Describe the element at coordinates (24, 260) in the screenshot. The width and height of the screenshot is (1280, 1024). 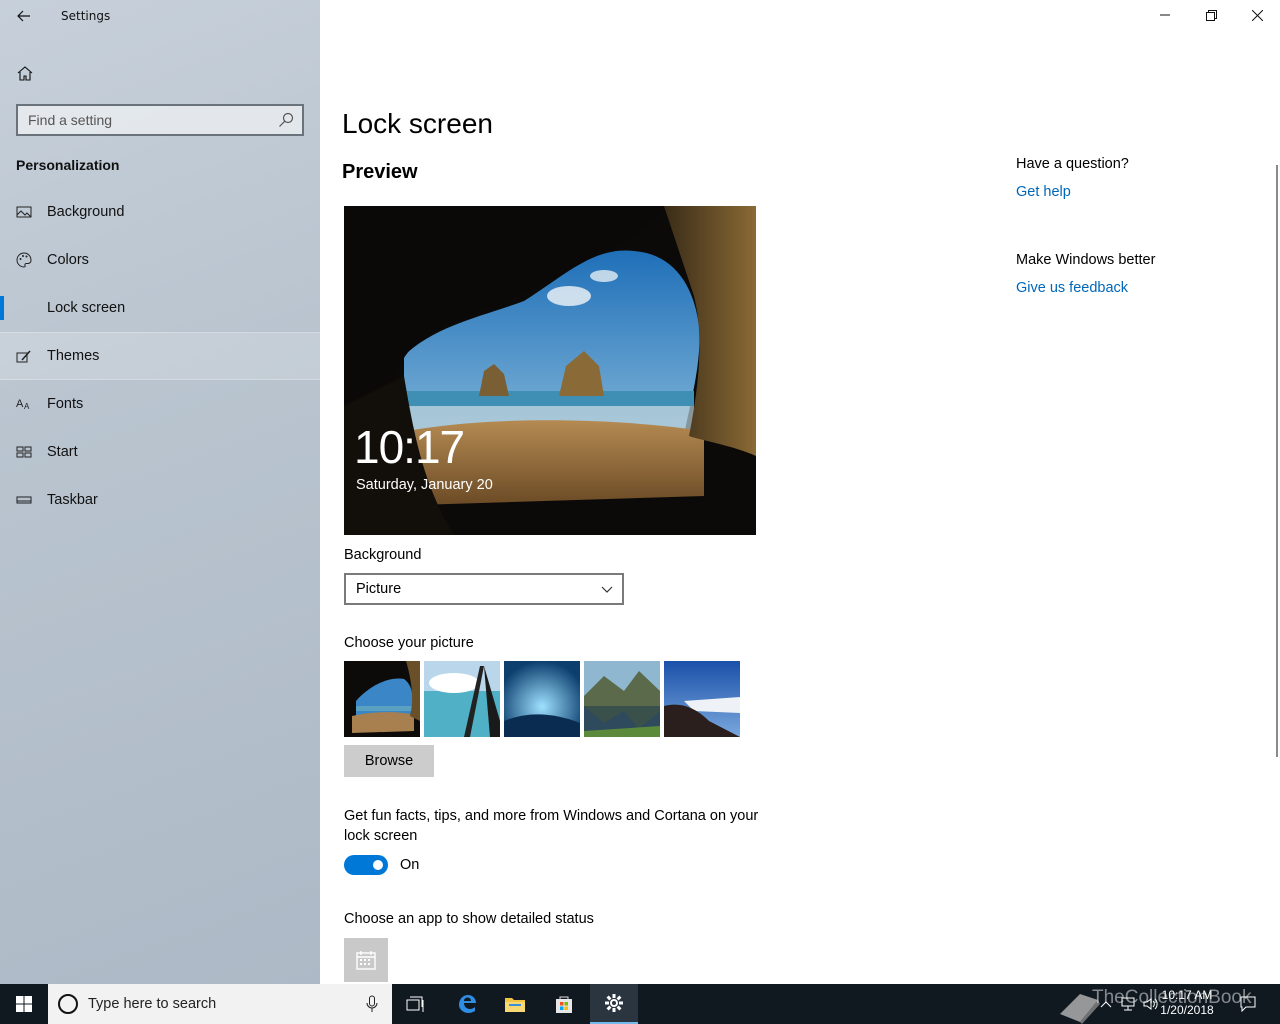
I see `palette-icon` at that location.